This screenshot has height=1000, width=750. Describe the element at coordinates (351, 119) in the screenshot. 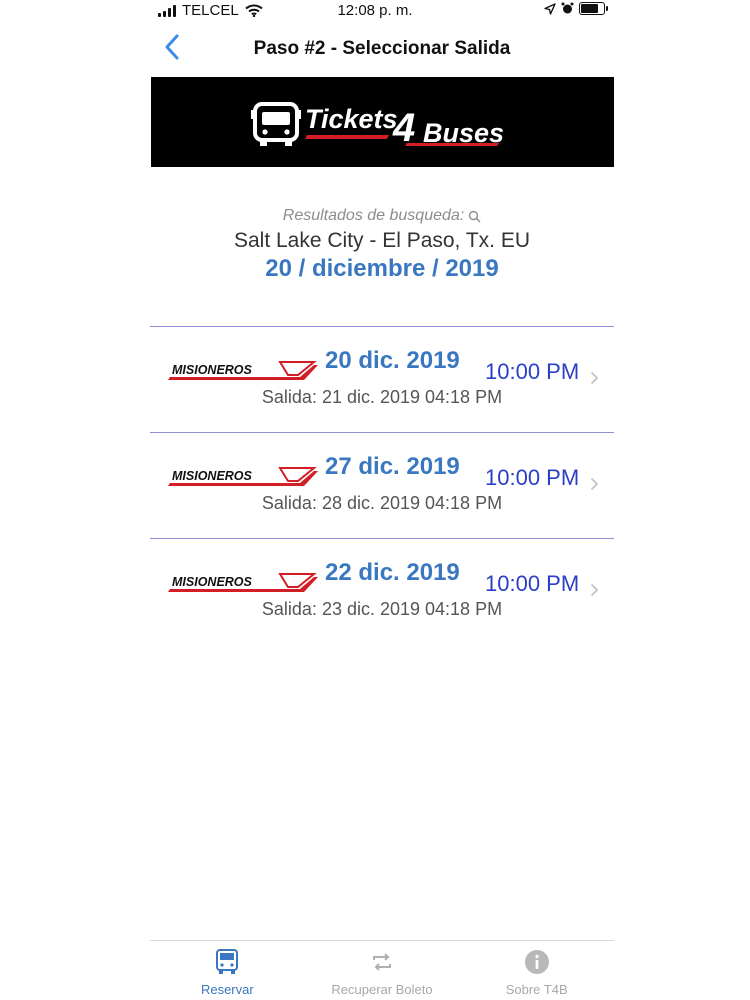

I see `logo-text-tickets: Tickets` at that location.